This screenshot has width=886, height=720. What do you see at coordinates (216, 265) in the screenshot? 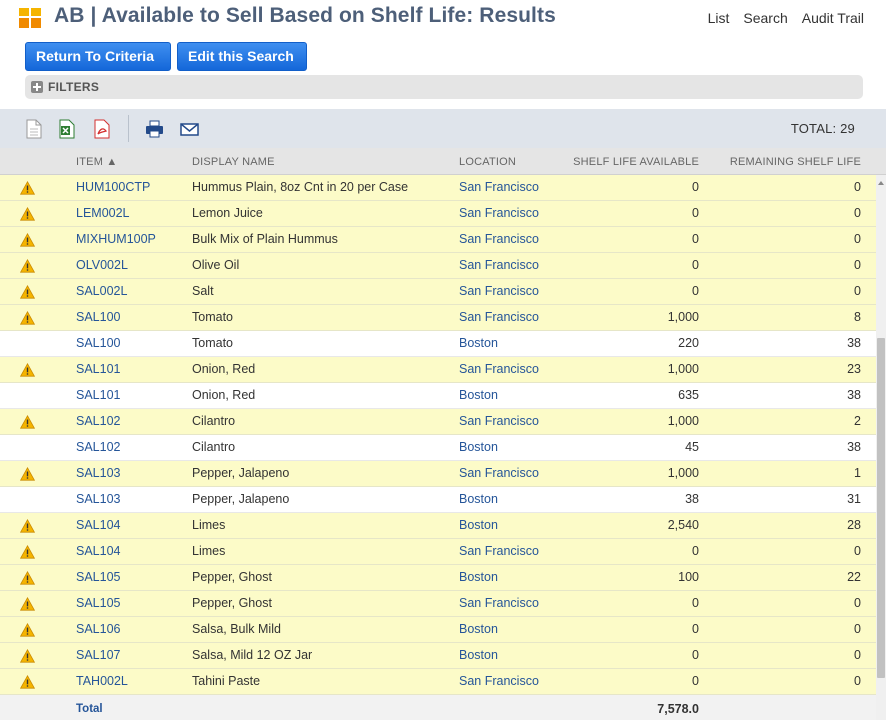
I see `display-name-cell: Olive Oil` at bounding box center [216, 265].